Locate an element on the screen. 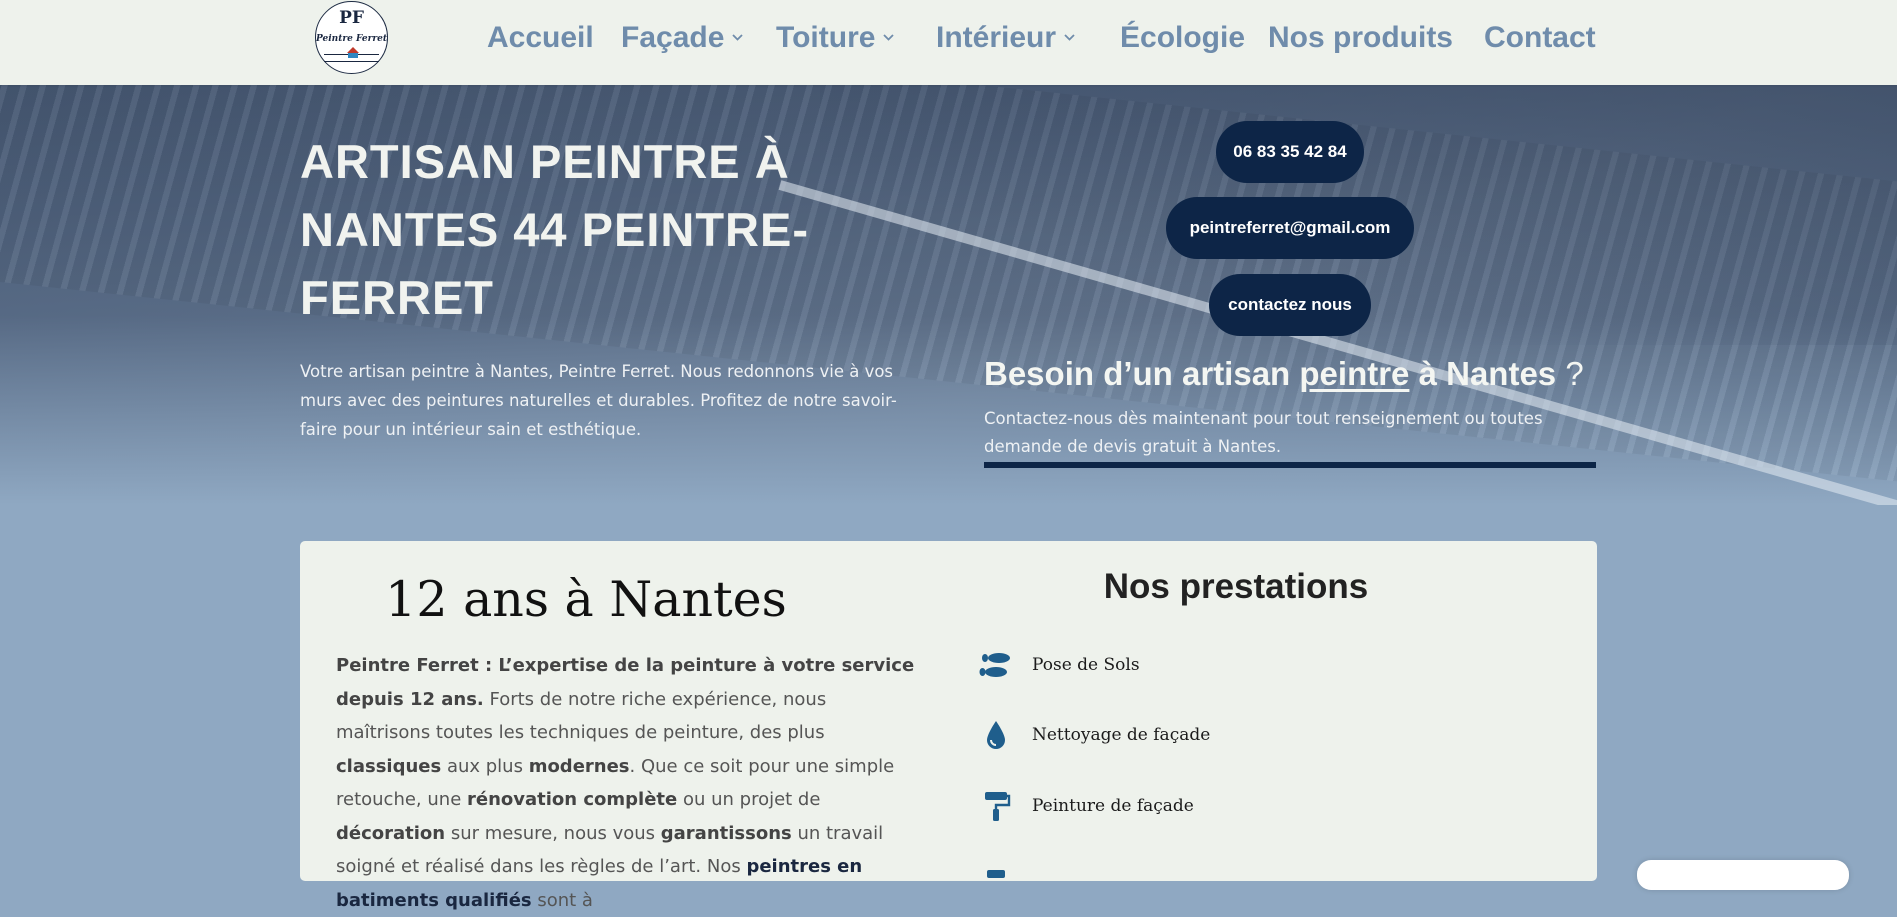 Image resolution: width=1897 pixels, height=917 pixels. logo-monogram: PF is located at coordinates (351, 18).